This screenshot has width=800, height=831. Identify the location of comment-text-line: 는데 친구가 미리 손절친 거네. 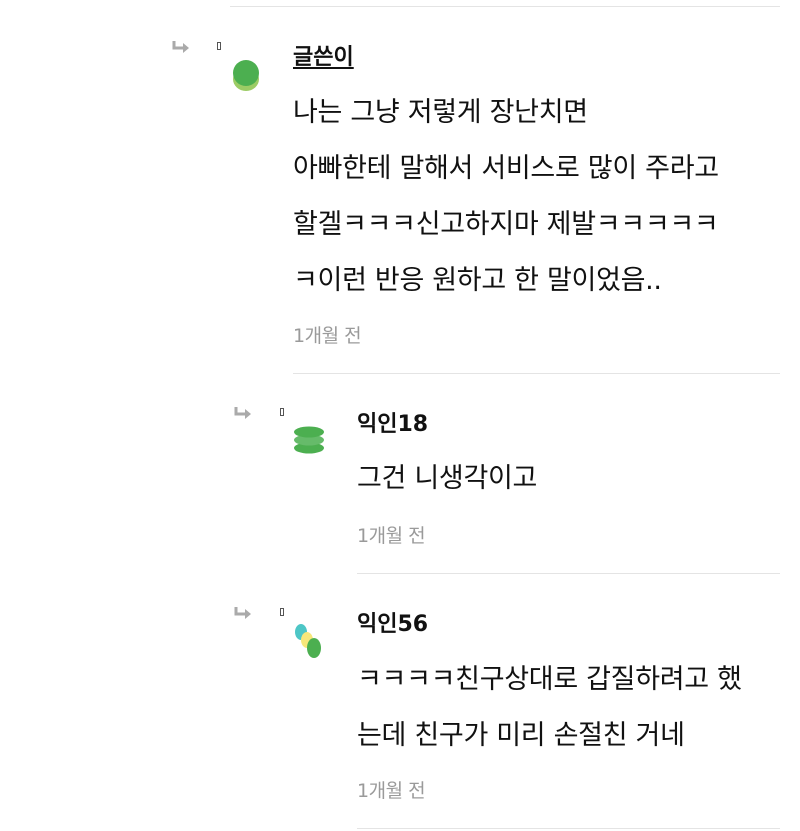
(521, 735).